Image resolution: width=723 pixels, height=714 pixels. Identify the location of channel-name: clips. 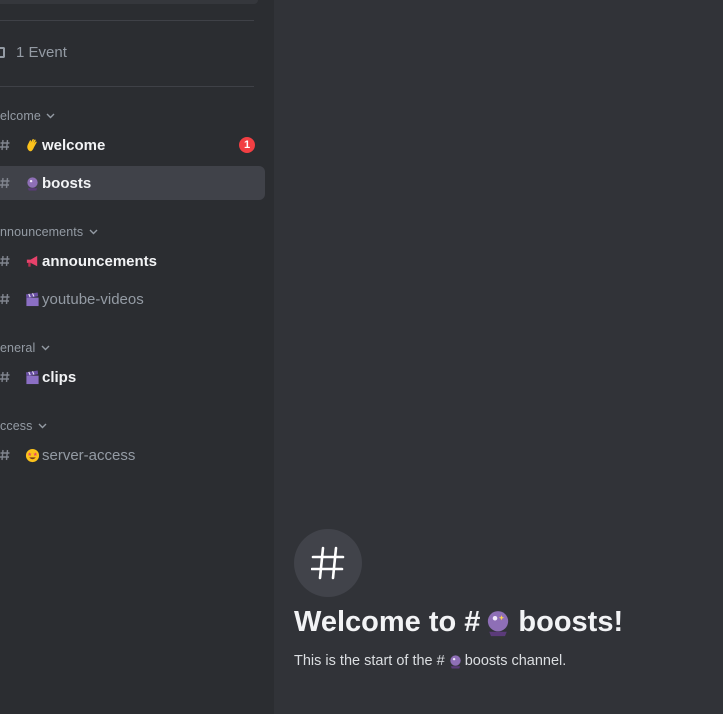
(59, 377).